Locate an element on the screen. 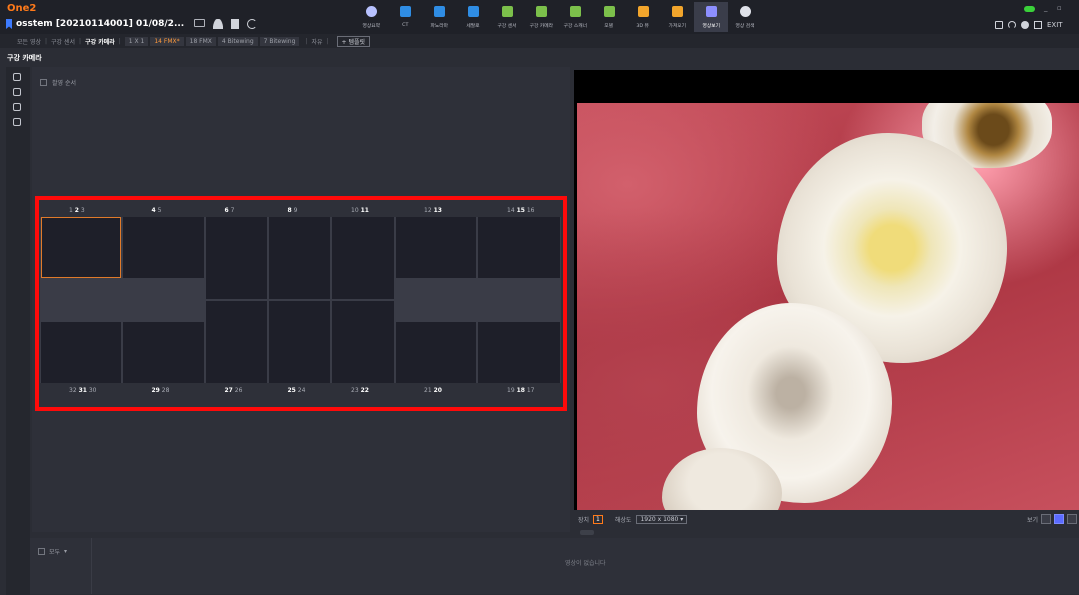  tooth-number: 5 is located at coordinates (159, 210).